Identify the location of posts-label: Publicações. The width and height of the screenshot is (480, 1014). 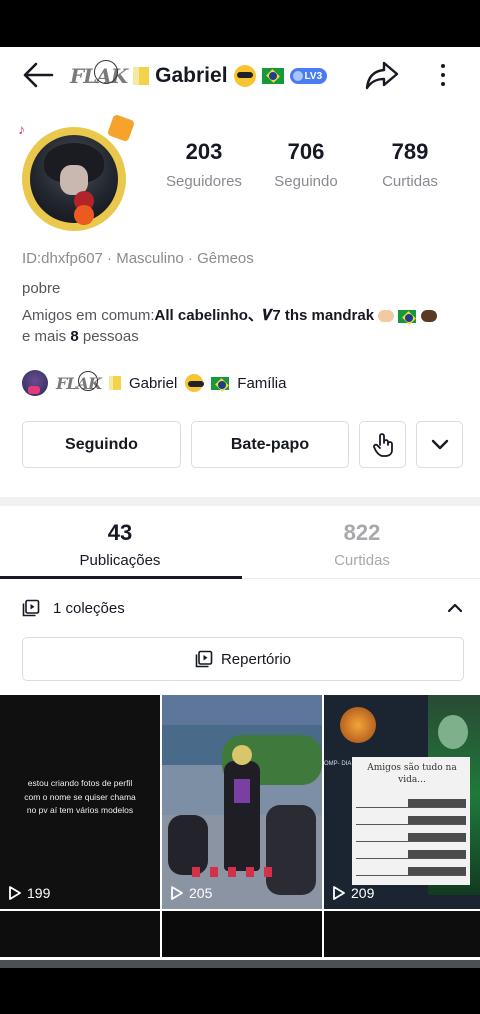
(120, 560).